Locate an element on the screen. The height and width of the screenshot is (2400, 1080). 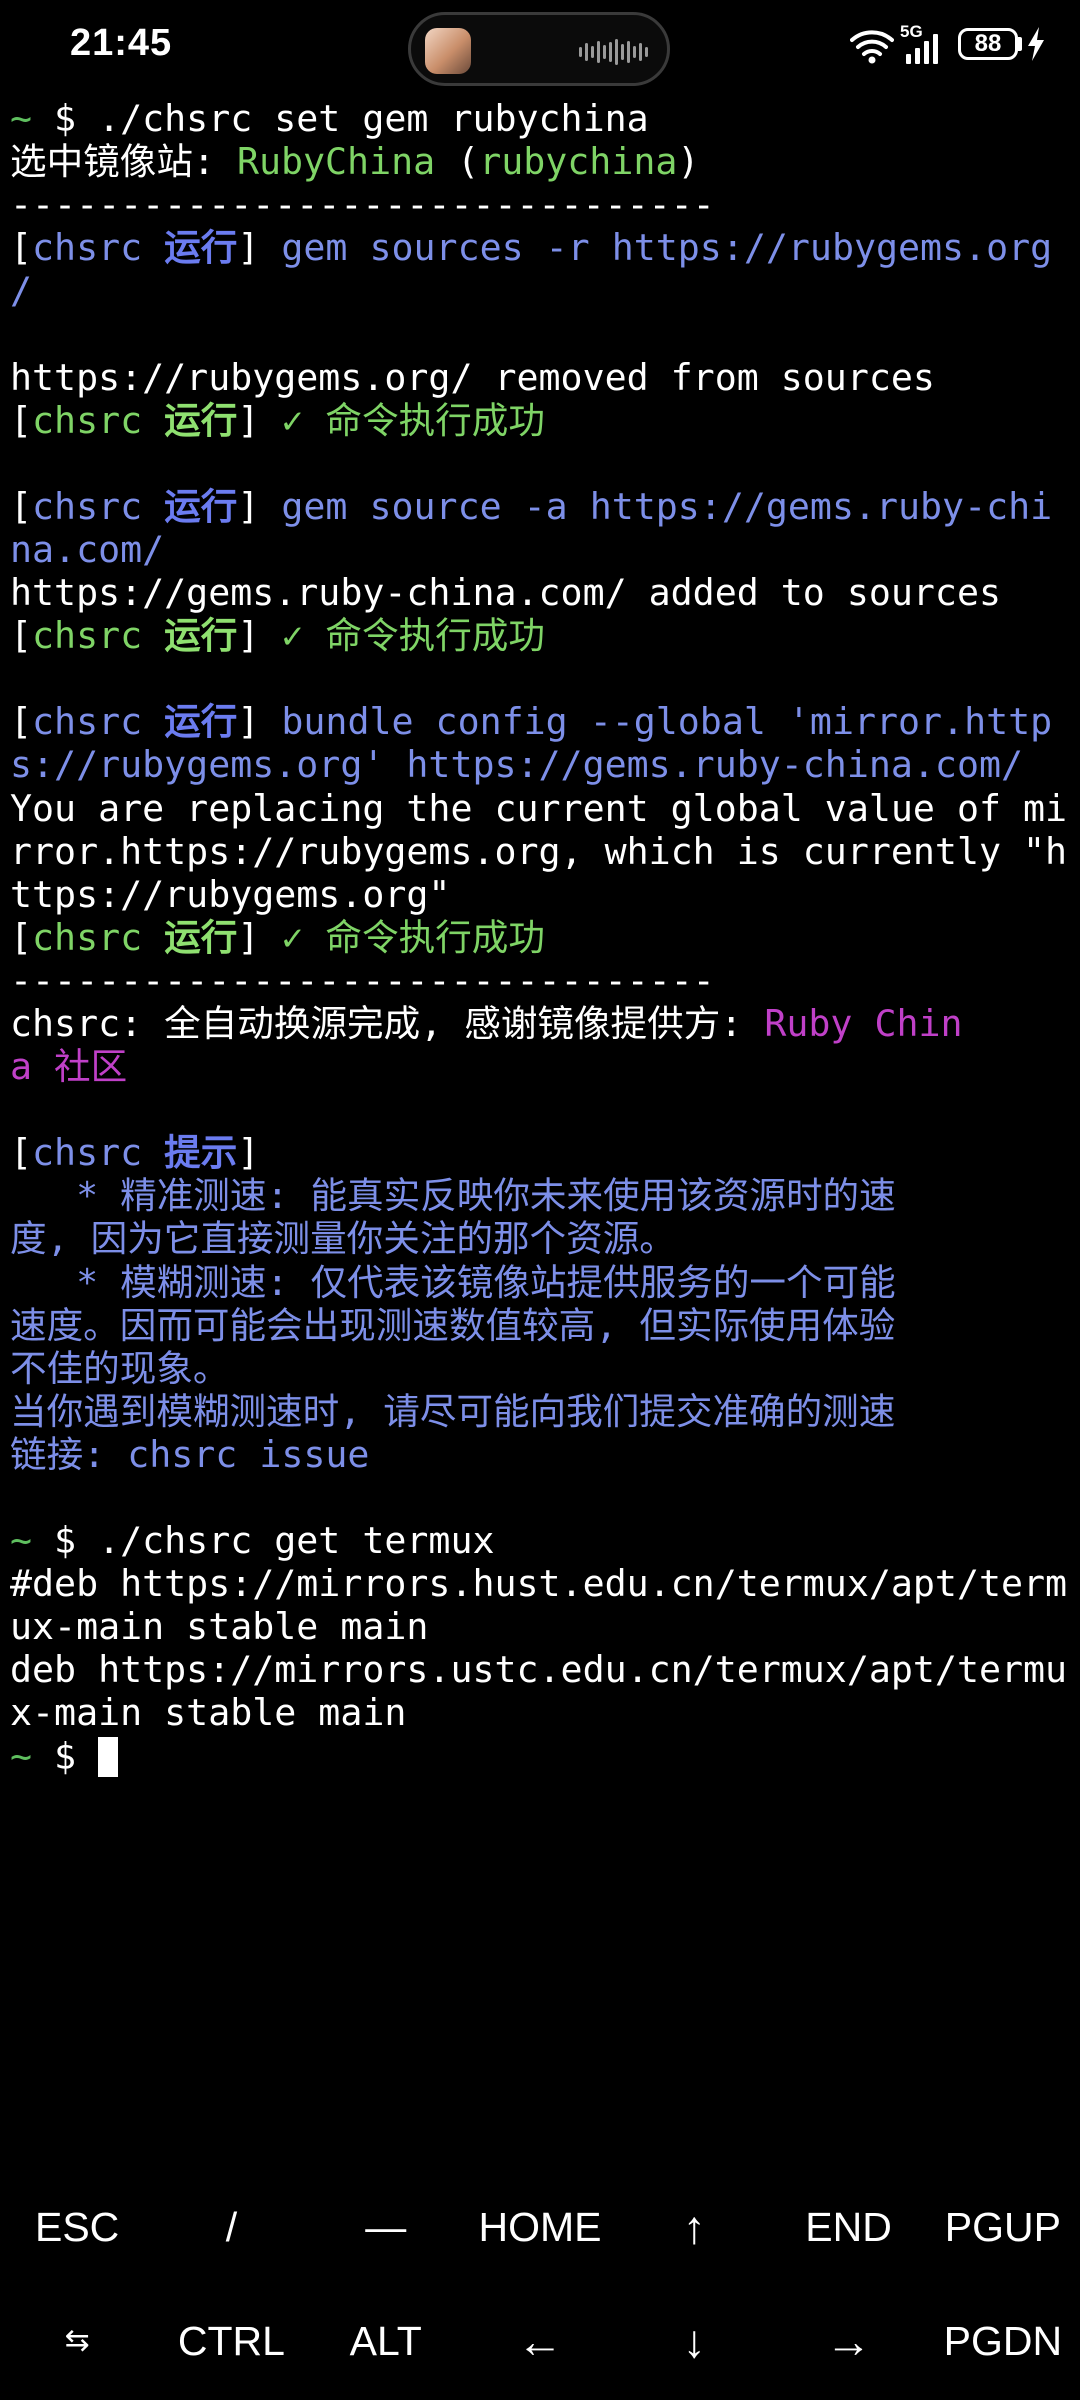
ctrl-key: CTRL is located at coordinates (231, 2341).